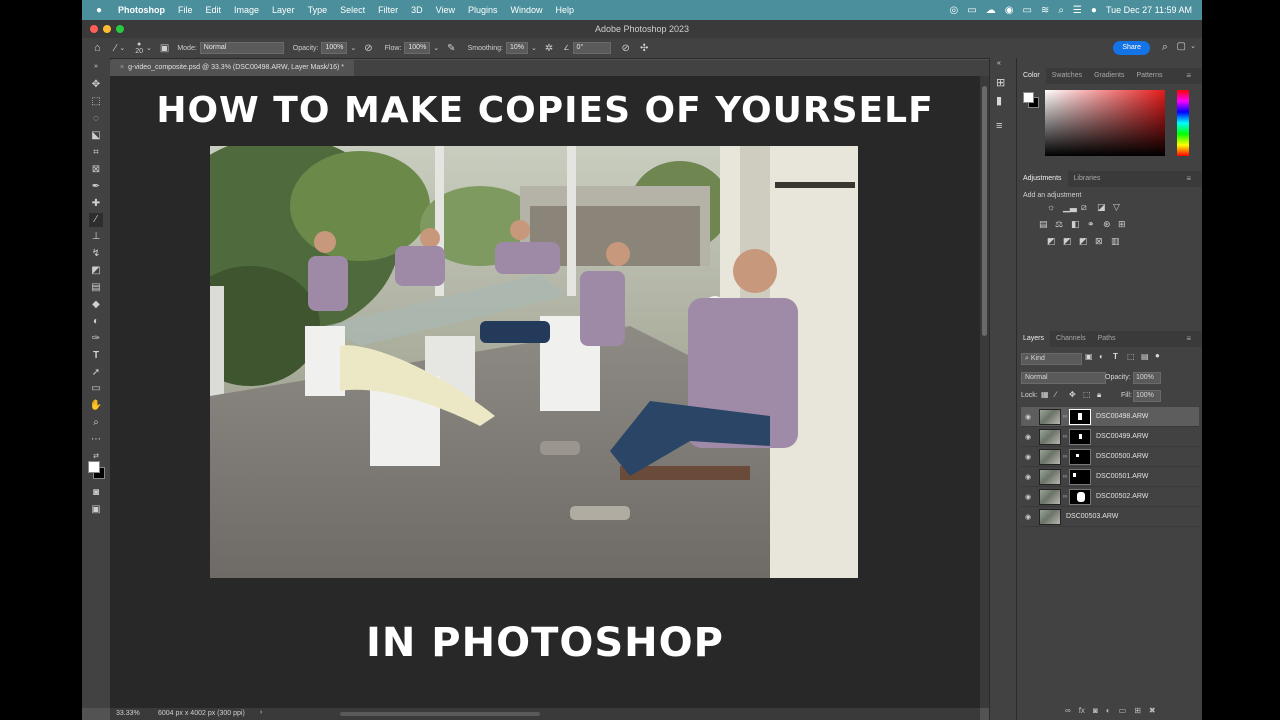 The width and height of the screenshot is (1280, 720). What do you see at coordinates (96, 406) in the screenshot?
I see `hand-tool-icon: ✋` at bounding box center [96, 406].